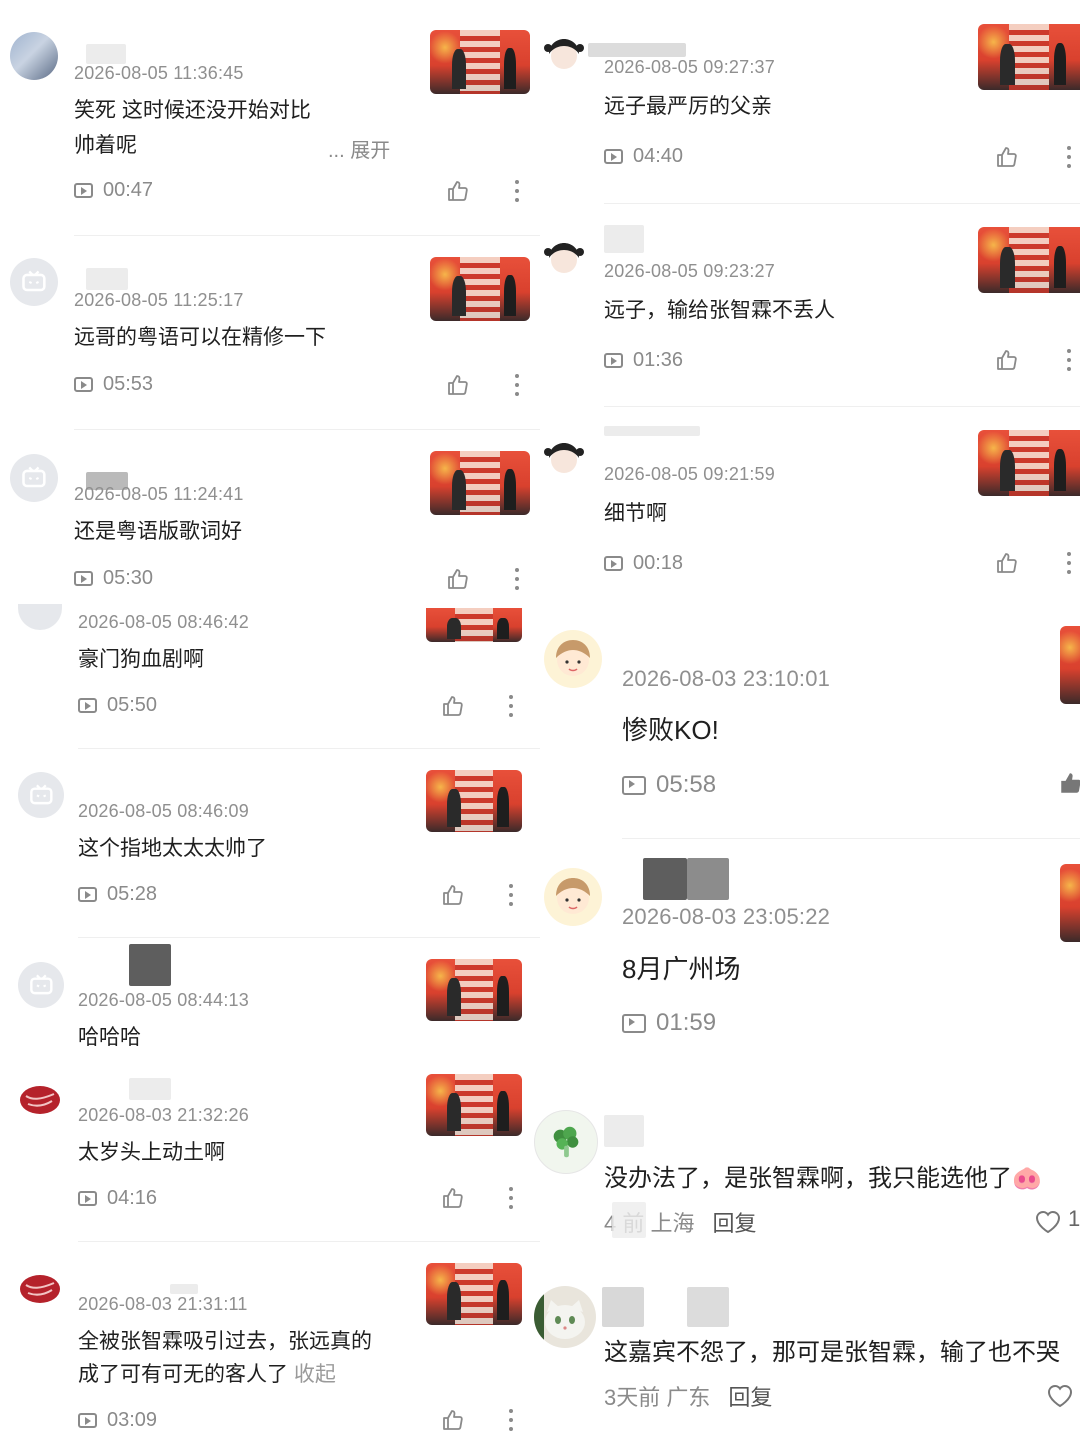 Image resolution: width=1080 pixels, height=1440 pixels. I want to click on steak-icon, so click(40, 1100).